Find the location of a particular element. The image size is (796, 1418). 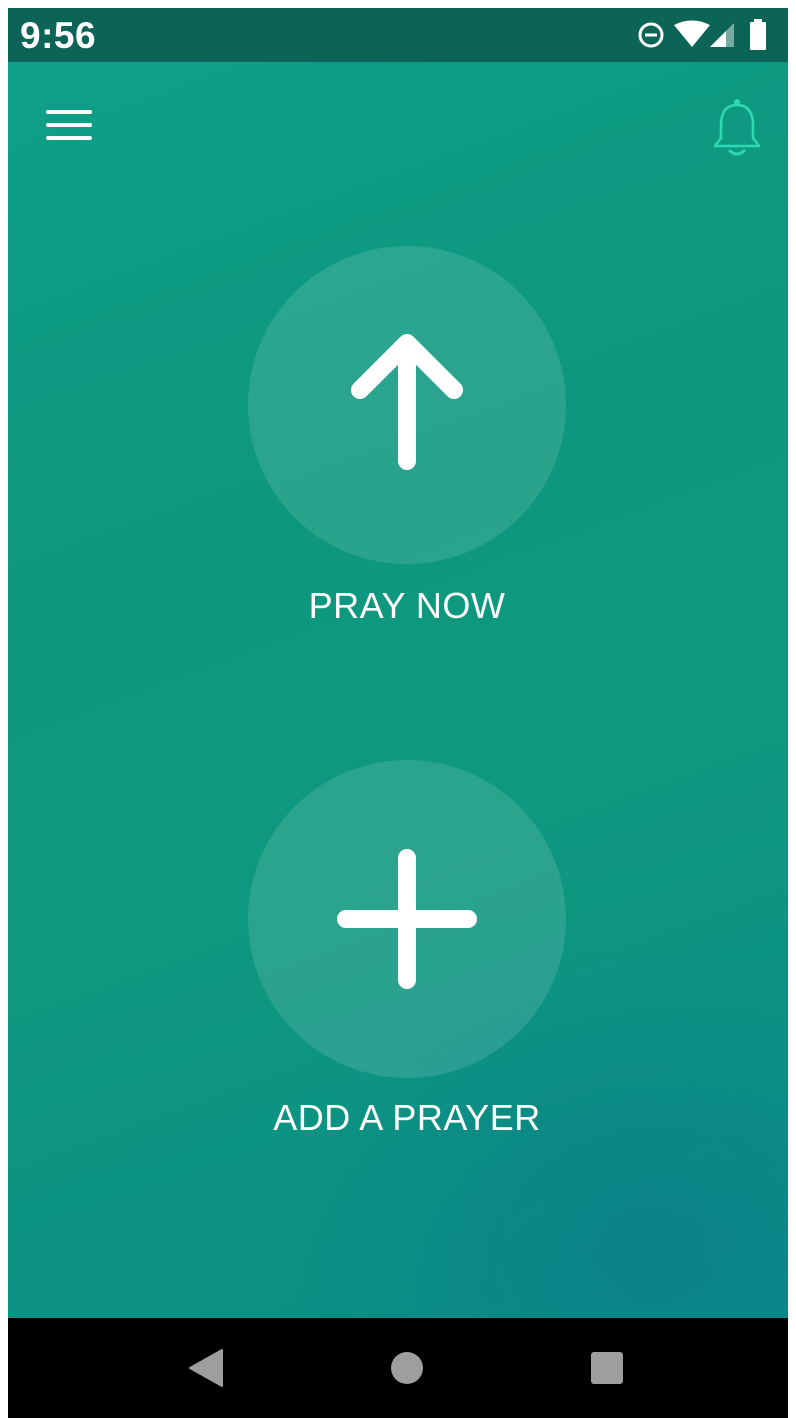

status-time: 9:56 is located at coordinates (58, 35).